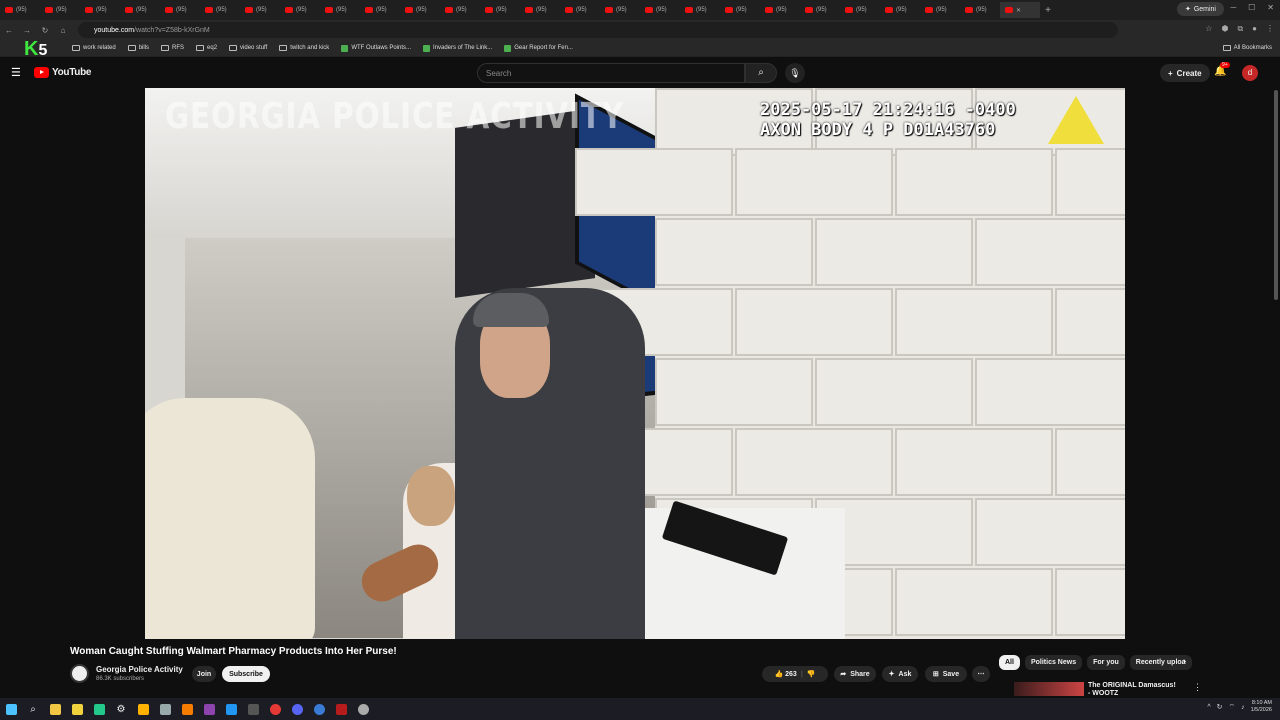 The image size is (1280, 720). I want to click on youtube-logo: YouTube, so click(63, 72).